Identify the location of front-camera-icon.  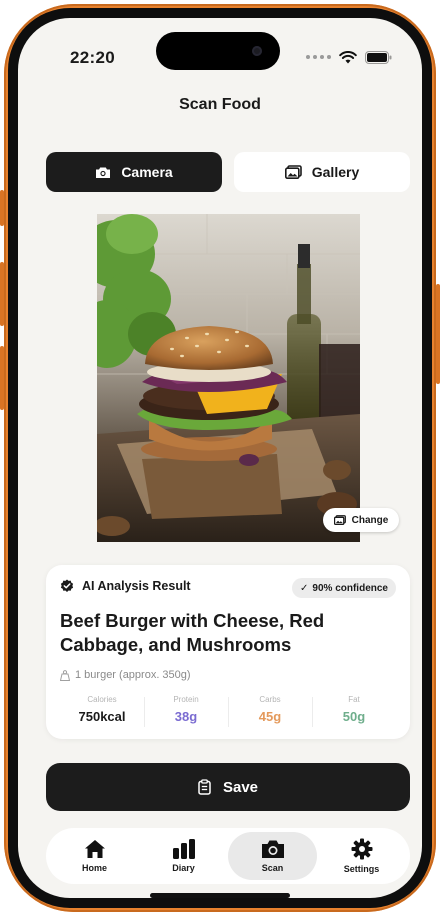
(257, 51).